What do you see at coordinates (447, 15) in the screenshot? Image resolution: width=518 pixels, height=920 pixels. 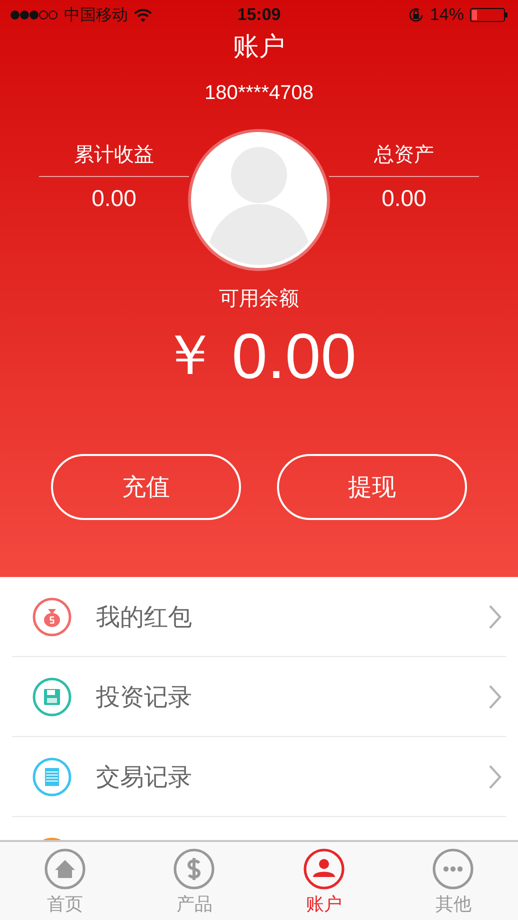 I see `battery-percent: 14%` at bounding box center [447, 15].